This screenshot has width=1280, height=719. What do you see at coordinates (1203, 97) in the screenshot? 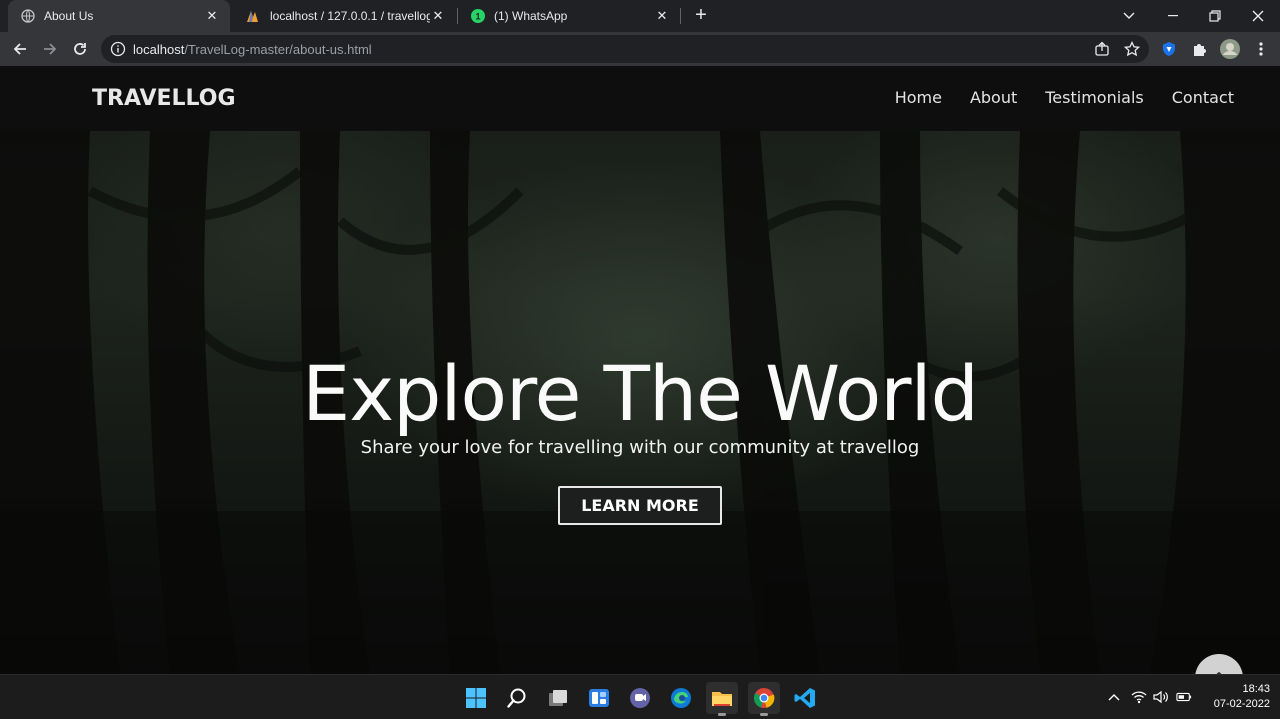
I see `nav-link-contact: Contact` at bounding box center [1203, 97].